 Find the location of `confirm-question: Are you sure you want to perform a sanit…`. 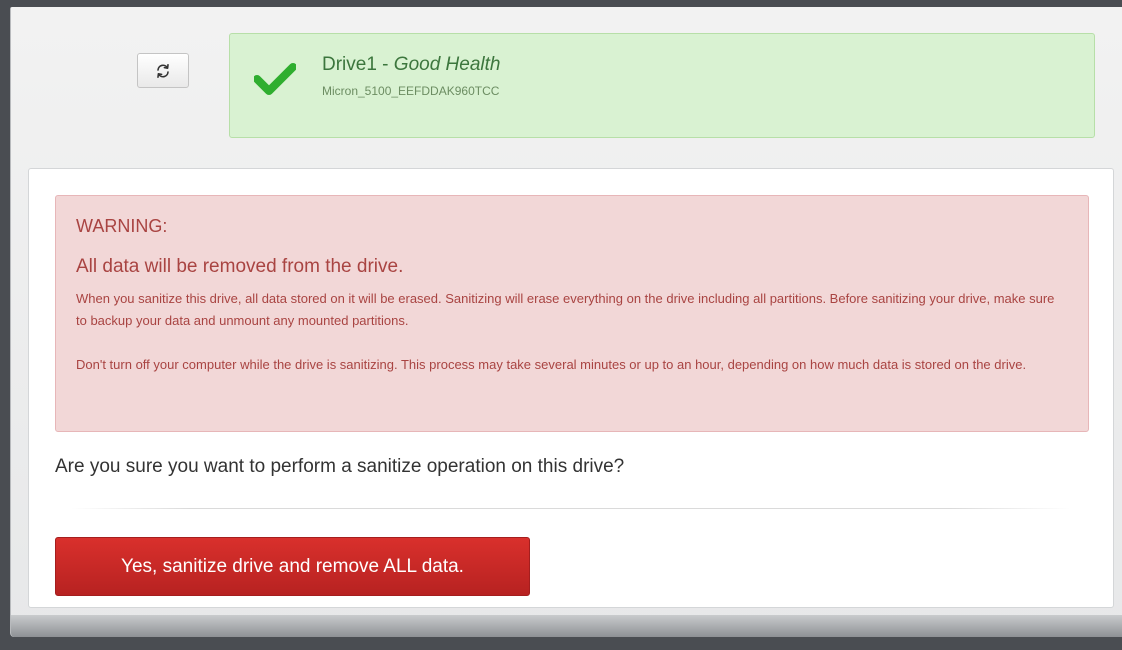

confirm-question: Are you sure you want to perform a sanit… is located at coordinates (340, 466).